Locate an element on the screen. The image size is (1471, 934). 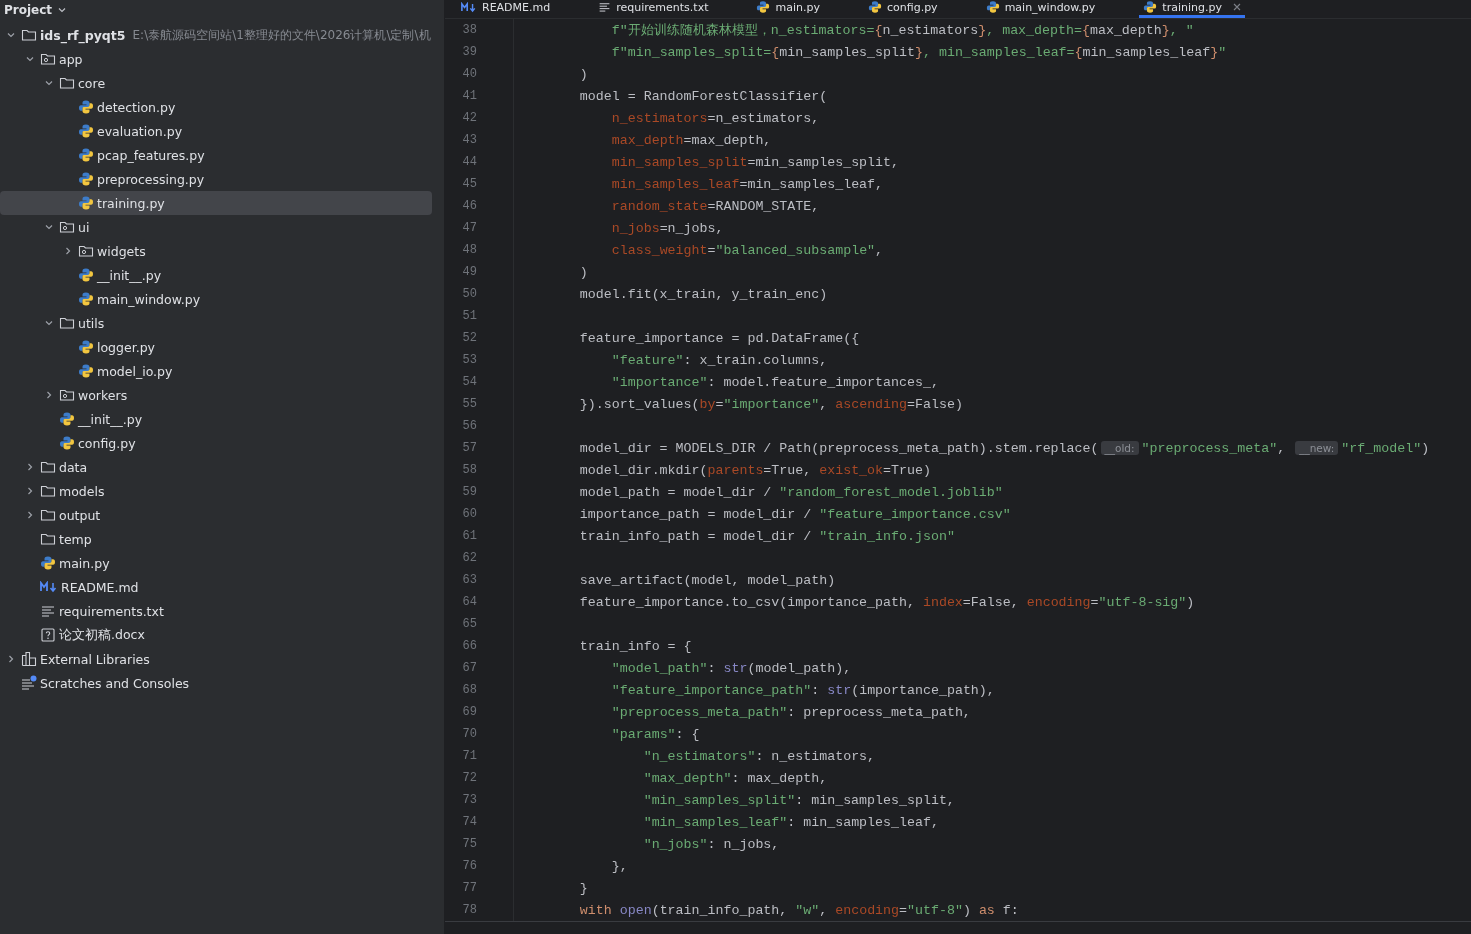
editor-tab: training.py is located at coordinates (1192, 9).